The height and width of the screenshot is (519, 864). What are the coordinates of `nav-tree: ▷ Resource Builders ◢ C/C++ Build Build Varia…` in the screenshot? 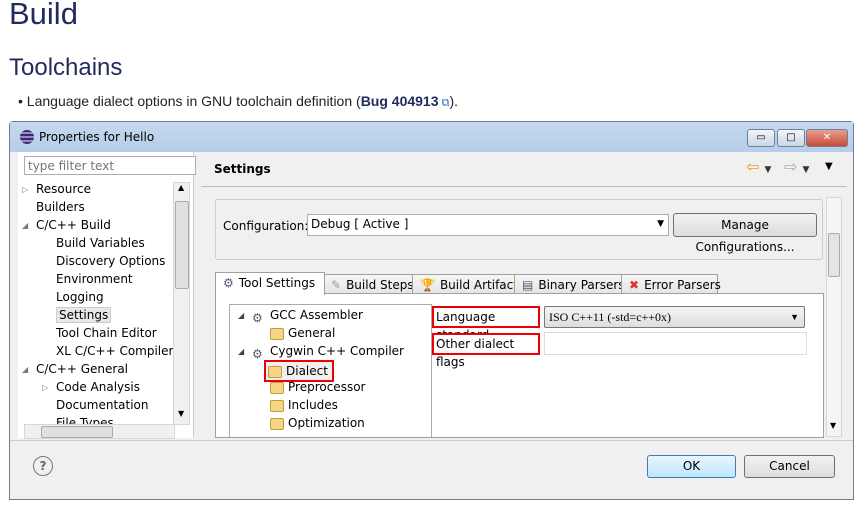 It's located at (95, 303).